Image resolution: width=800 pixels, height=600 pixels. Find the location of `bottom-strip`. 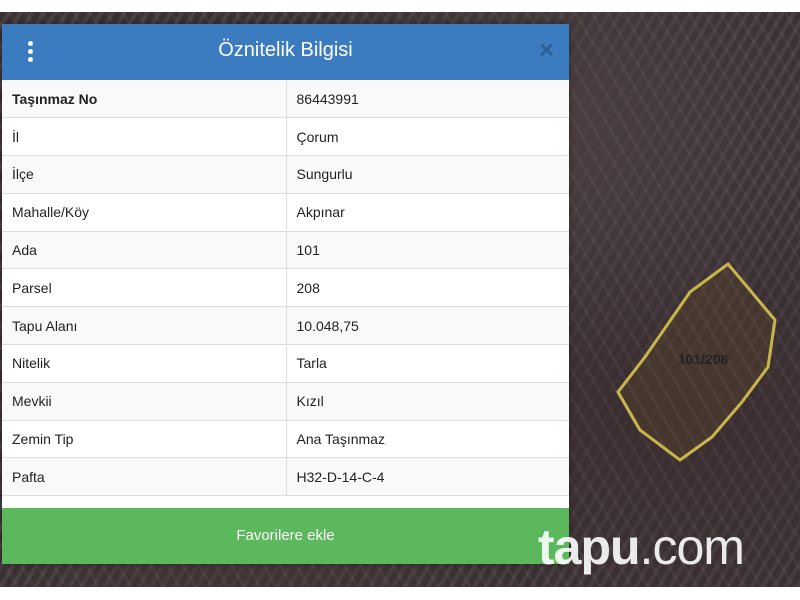

bottom-strip is located at coordinates (400, 593).